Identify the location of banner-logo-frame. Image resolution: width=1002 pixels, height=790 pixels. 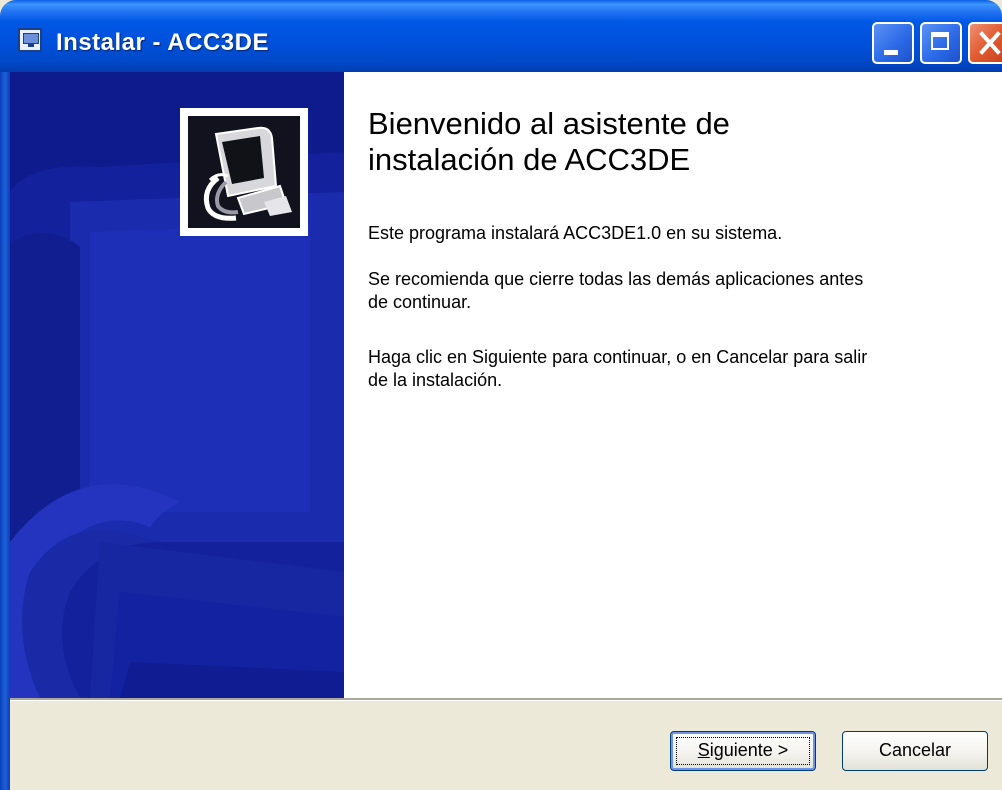
(244, 172).